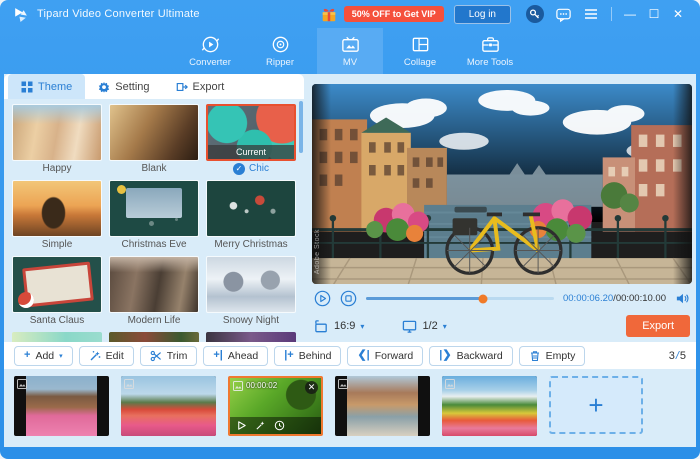  Describe the element at coordinates (210, 44) in the screenshot. I see `converter-icon` at that location.